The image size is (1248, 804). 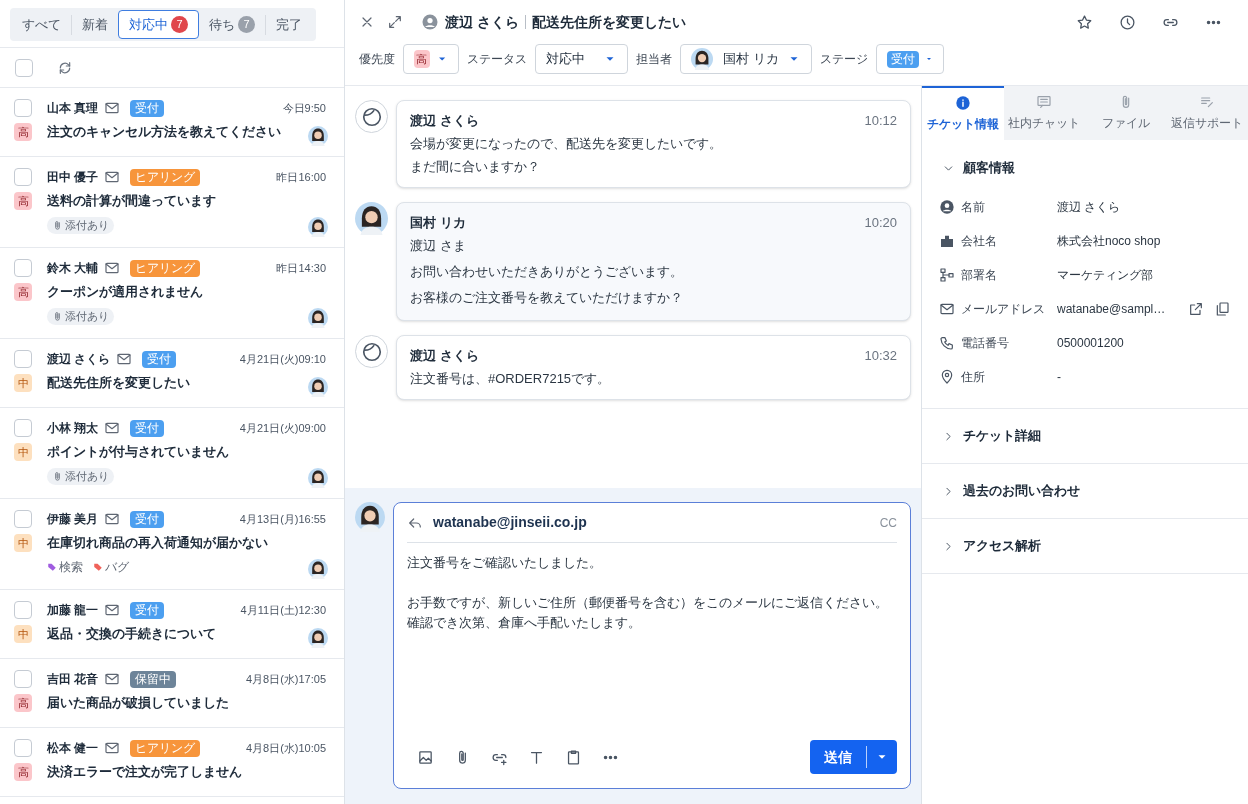 What do you see at coordinates (73, 748) in the screenshot?
I see `customer-name: 松本 健一` at bounding box center [73, 748].